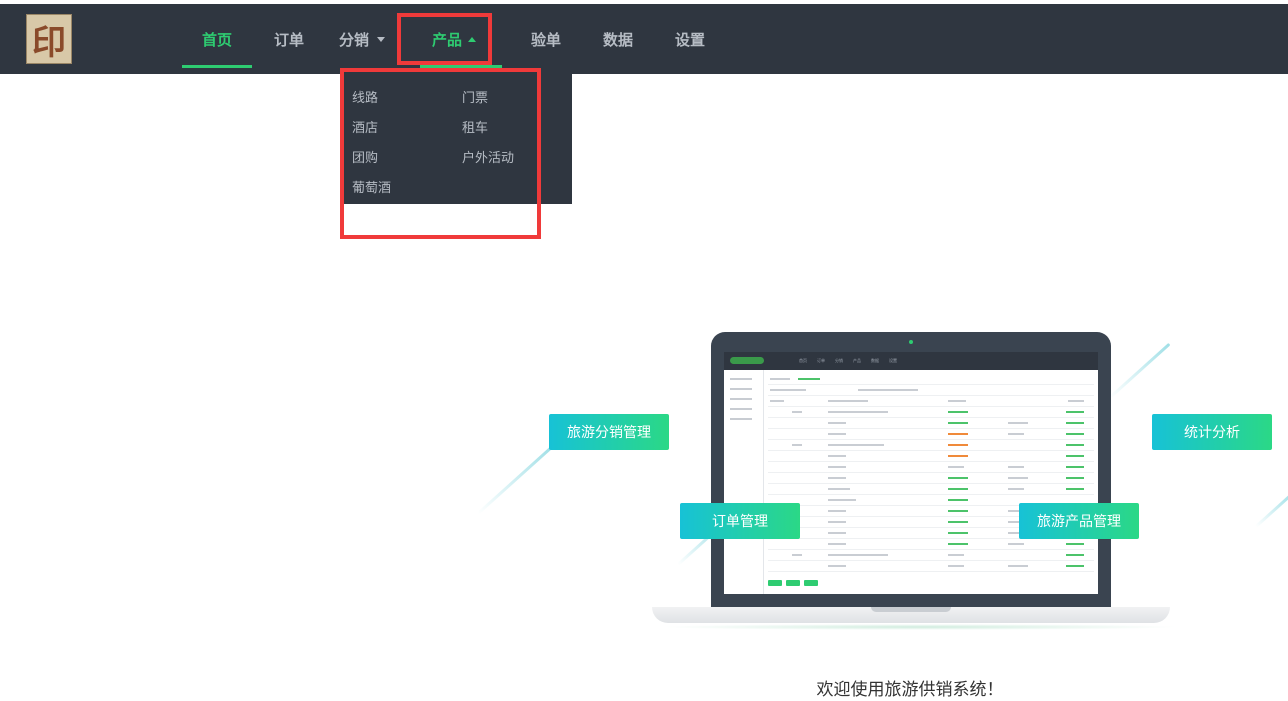  I want to click on preview-sidebar, so click(744, 482).